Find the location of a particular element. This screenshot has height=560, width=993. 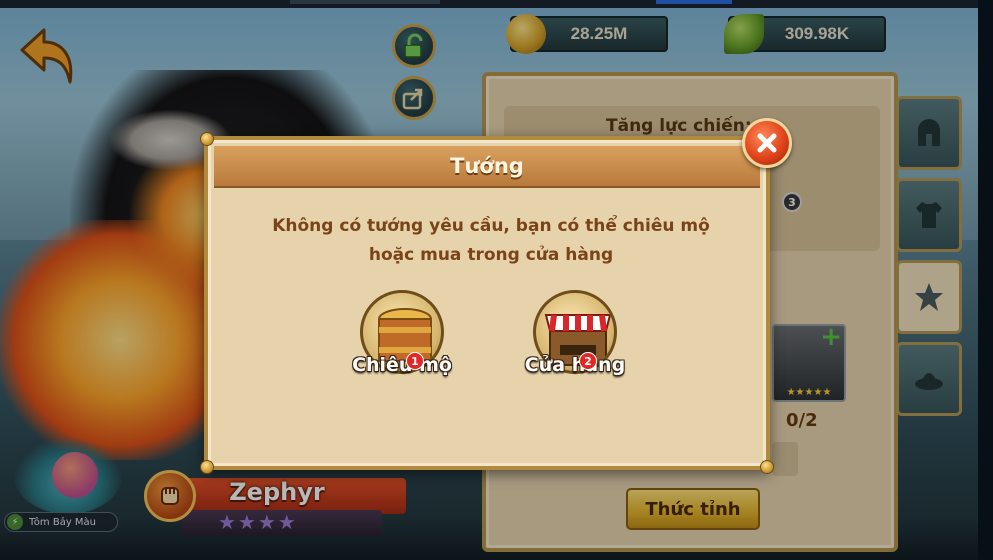

dialog-header: Tướng is located at coordinates (487, 167).